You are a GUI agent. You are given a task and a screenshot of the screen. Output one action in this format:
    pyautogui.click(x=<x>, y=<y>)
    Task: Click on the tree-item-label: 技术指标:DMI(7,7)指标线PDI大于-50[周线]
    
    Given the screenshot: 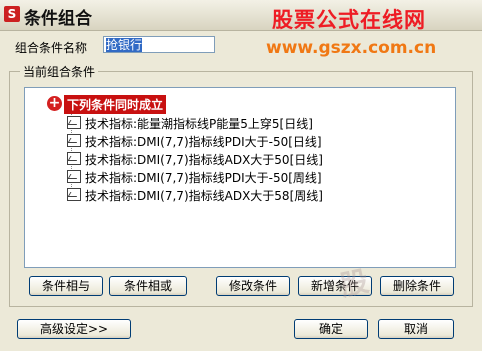 What is the action you would take?
    pyautogui.click(x=203, y=178)
    